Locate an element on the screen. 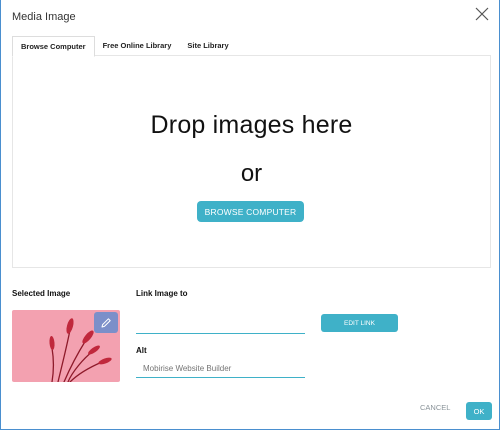 The height and width of the screenshot is (430, 500). selected-image-thumbnail is located at coordinates (66, 346).